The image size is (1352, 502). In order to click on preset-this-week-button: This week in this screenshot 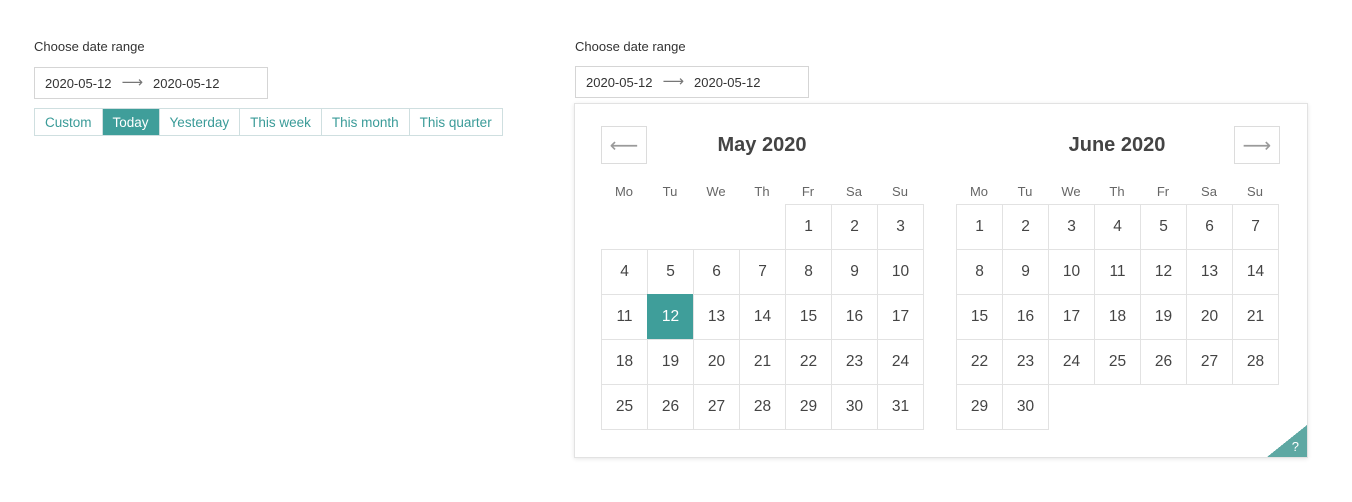, I will do `click(281, 122)`.